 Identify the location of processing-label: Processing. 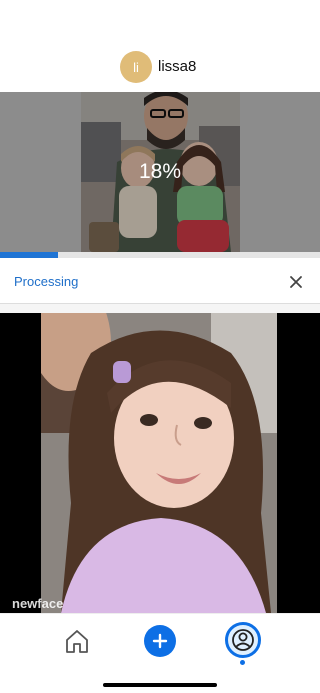
(46, 281).